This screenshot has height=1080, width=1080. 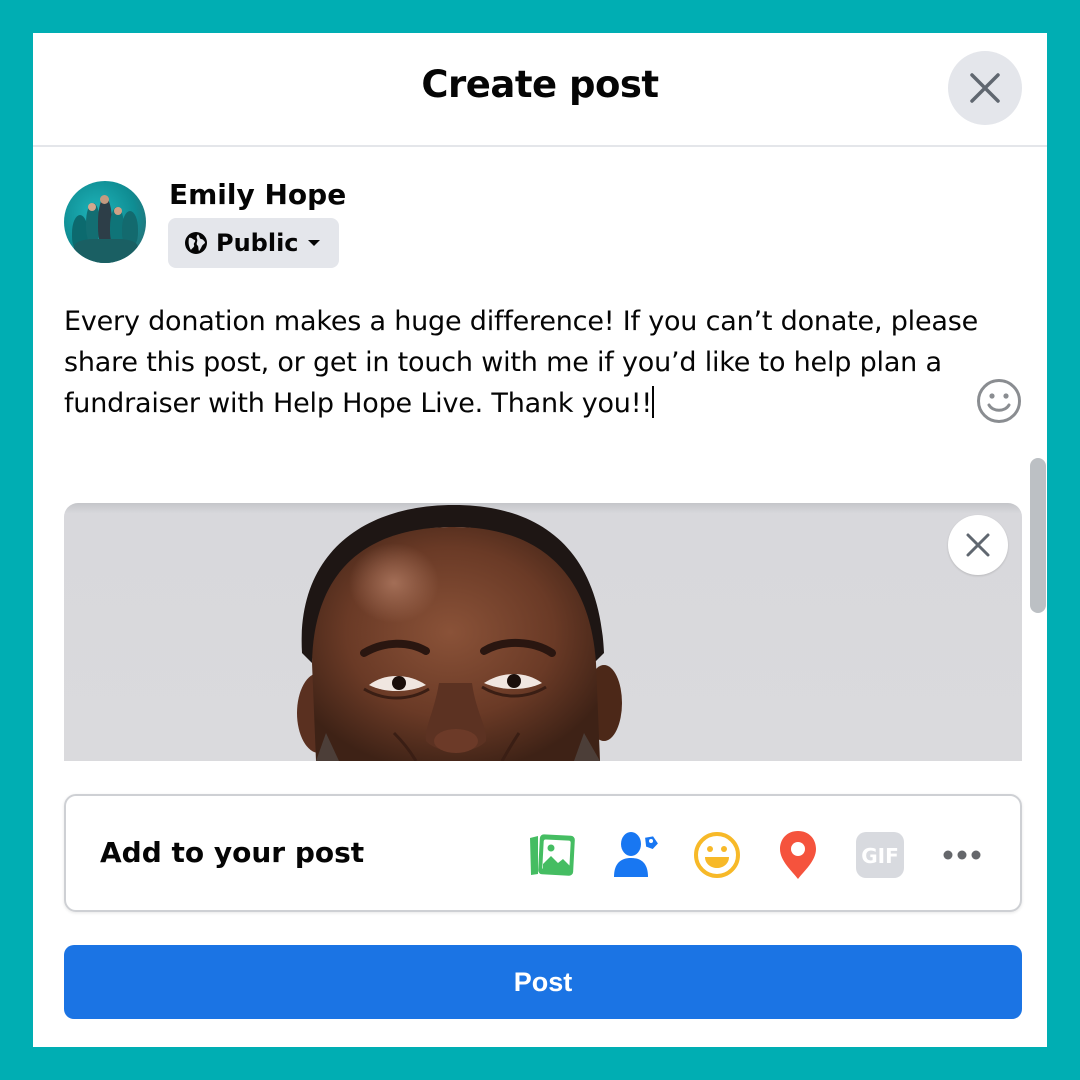 I want to click on audience-label: Public, so click(x=257, y=243).